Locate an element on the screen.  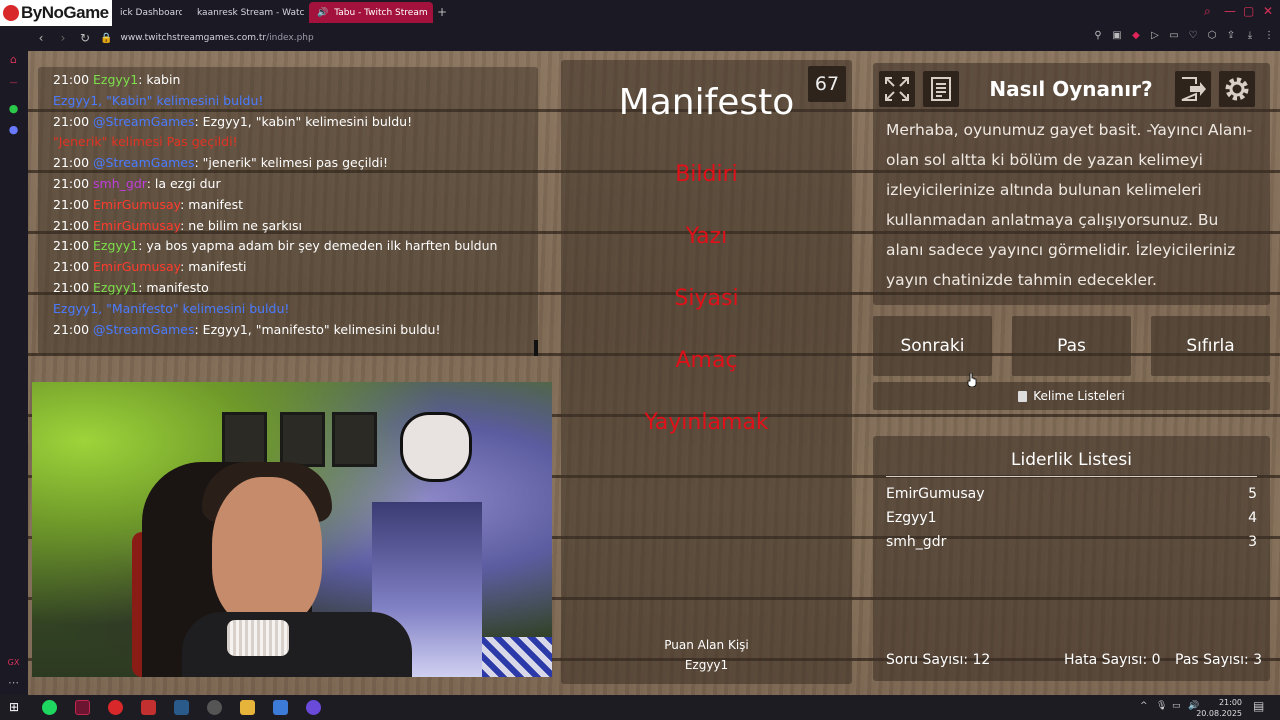
settings-button is located at coordinates (1237, 89).